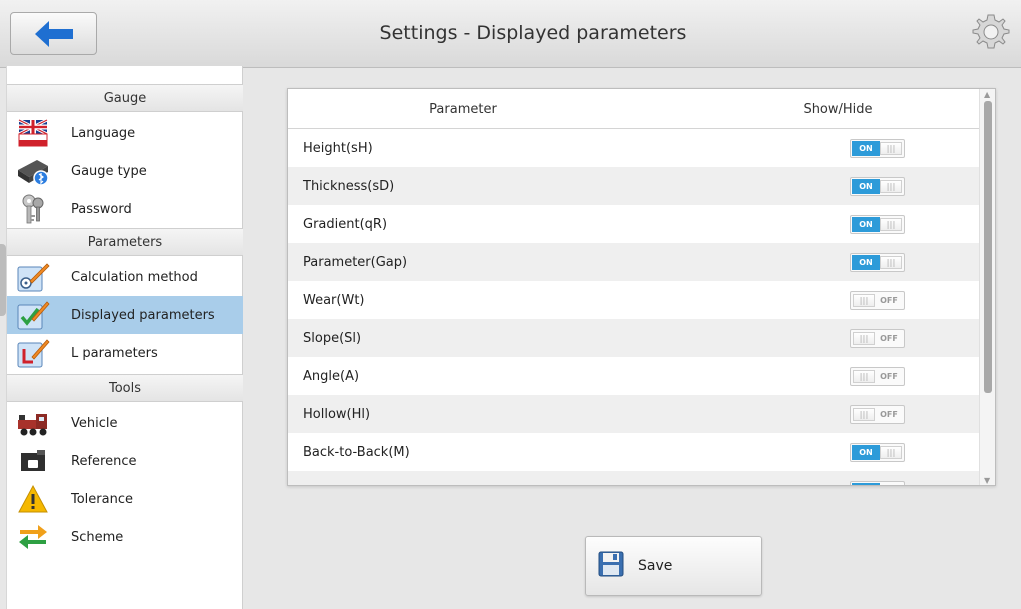  What do you see at coordinates (143, 315) in the screenshot?
I see `sidebar-item-label: Displayed parameters` at bounding box center [143, 315].